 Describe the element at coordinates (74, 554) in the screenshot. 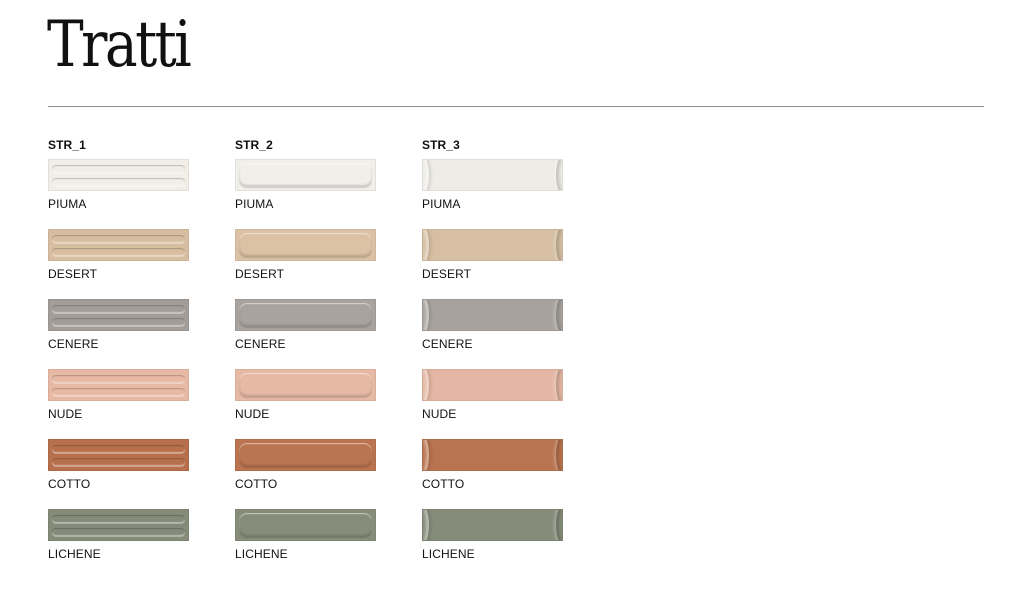

I see `swatch-label-str-1-lichene: LICHENE` at that location.